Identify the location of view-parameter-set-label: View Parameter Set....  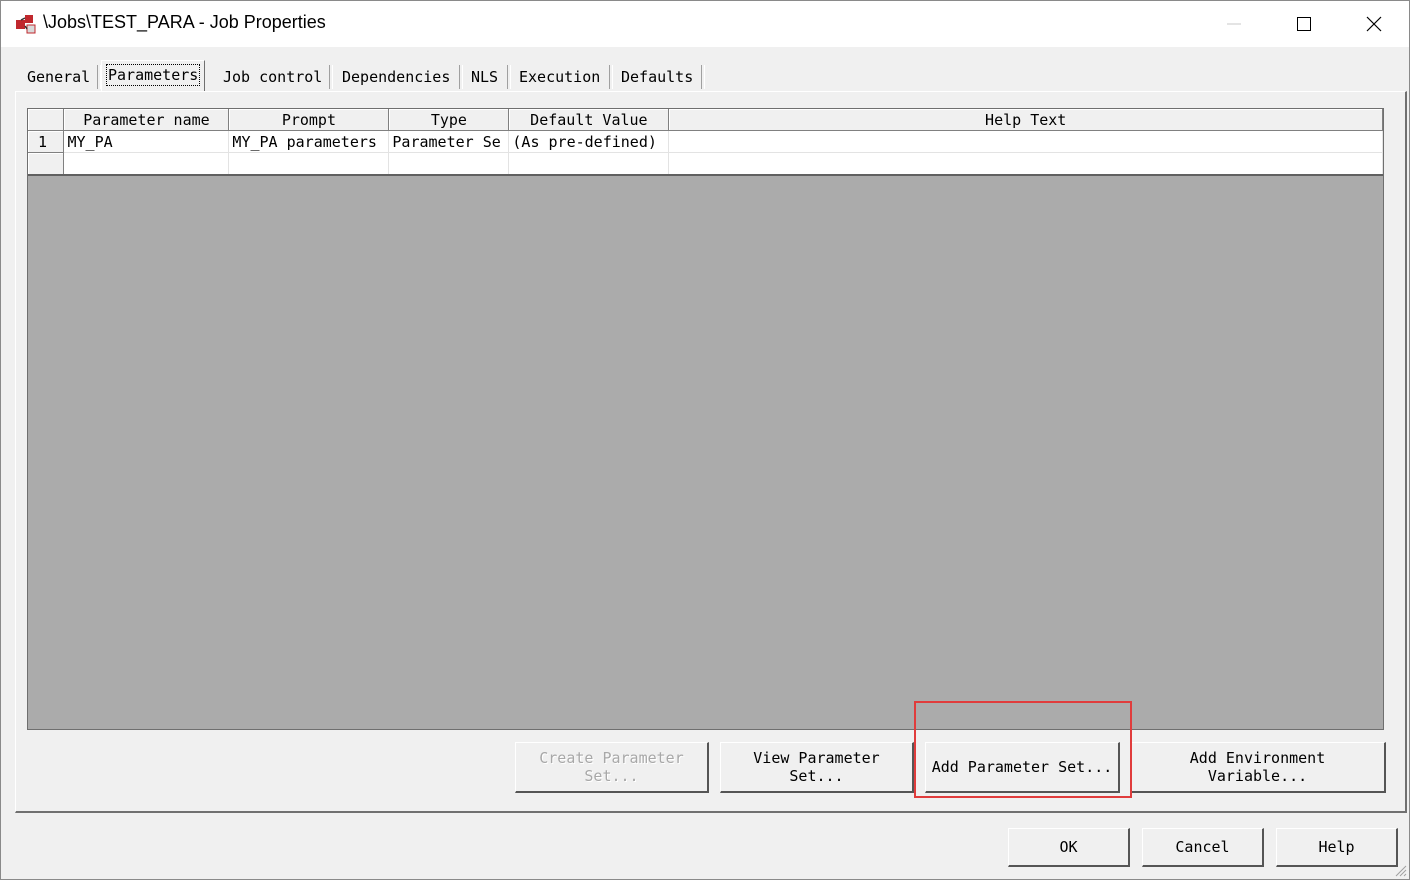
(816, 767).